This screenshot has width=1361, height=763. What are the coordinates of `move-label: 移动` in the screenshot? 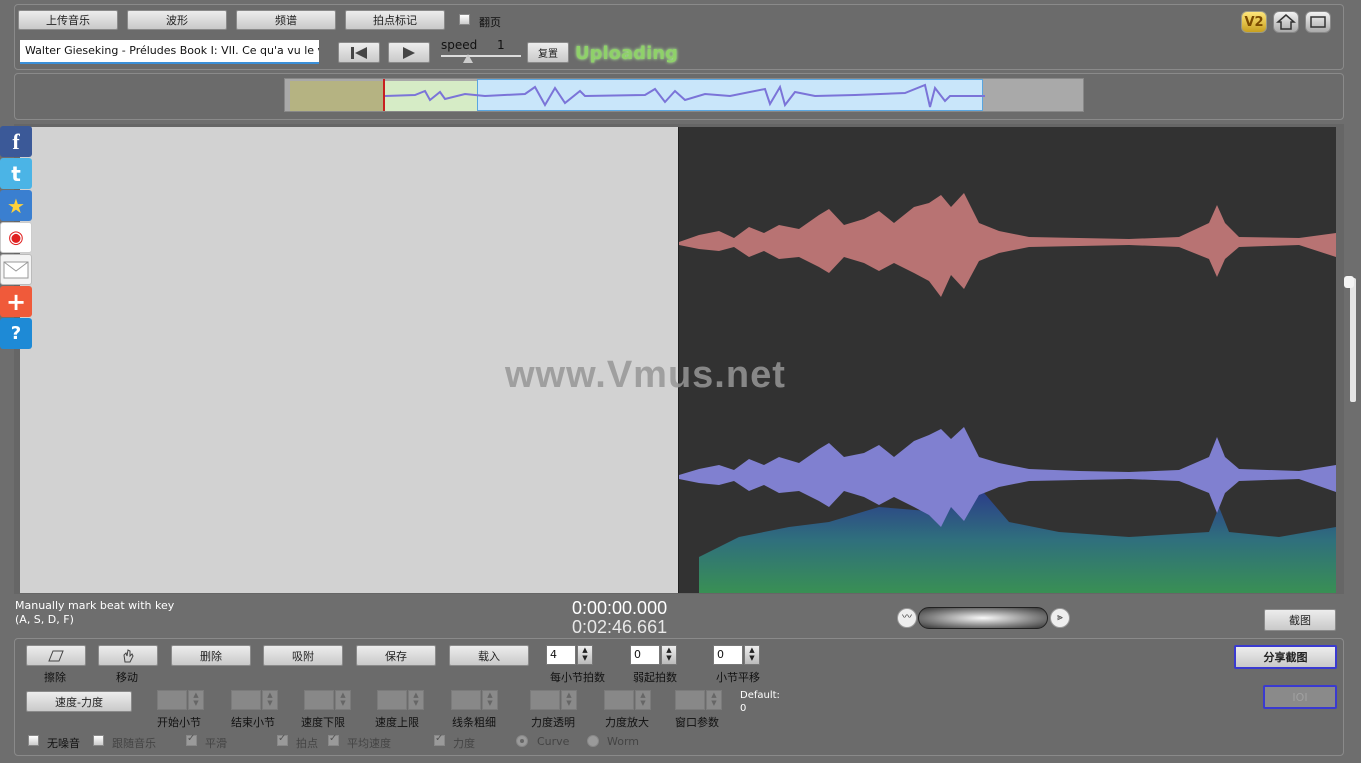 It's located at (127, 677).